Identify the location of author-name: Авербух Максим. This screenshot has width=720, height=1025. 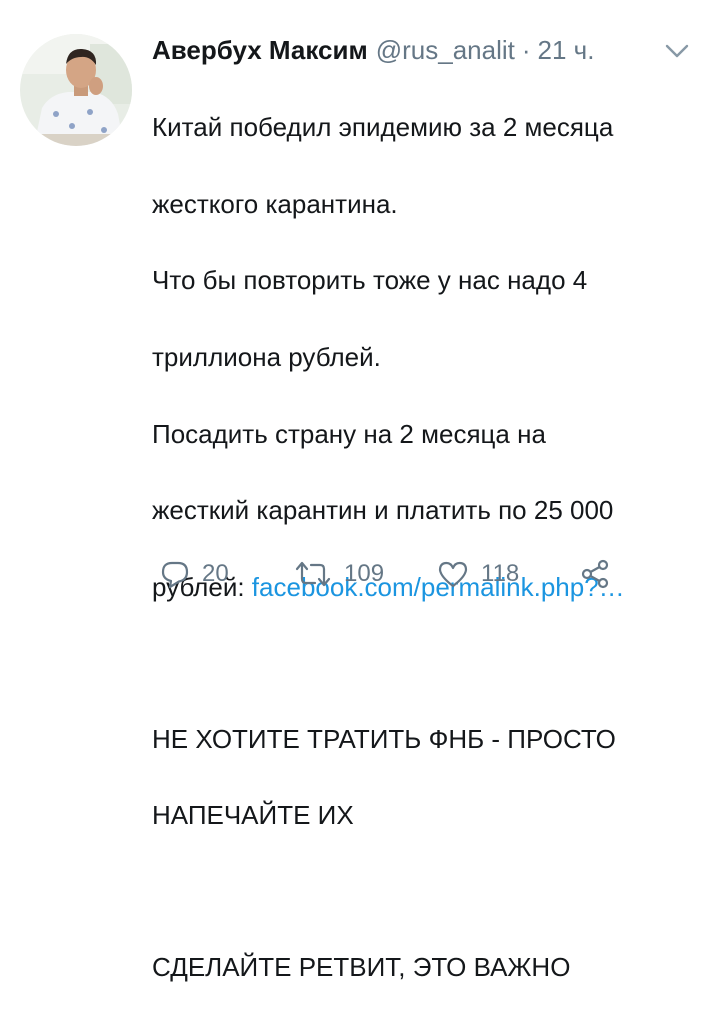
(260, 50).